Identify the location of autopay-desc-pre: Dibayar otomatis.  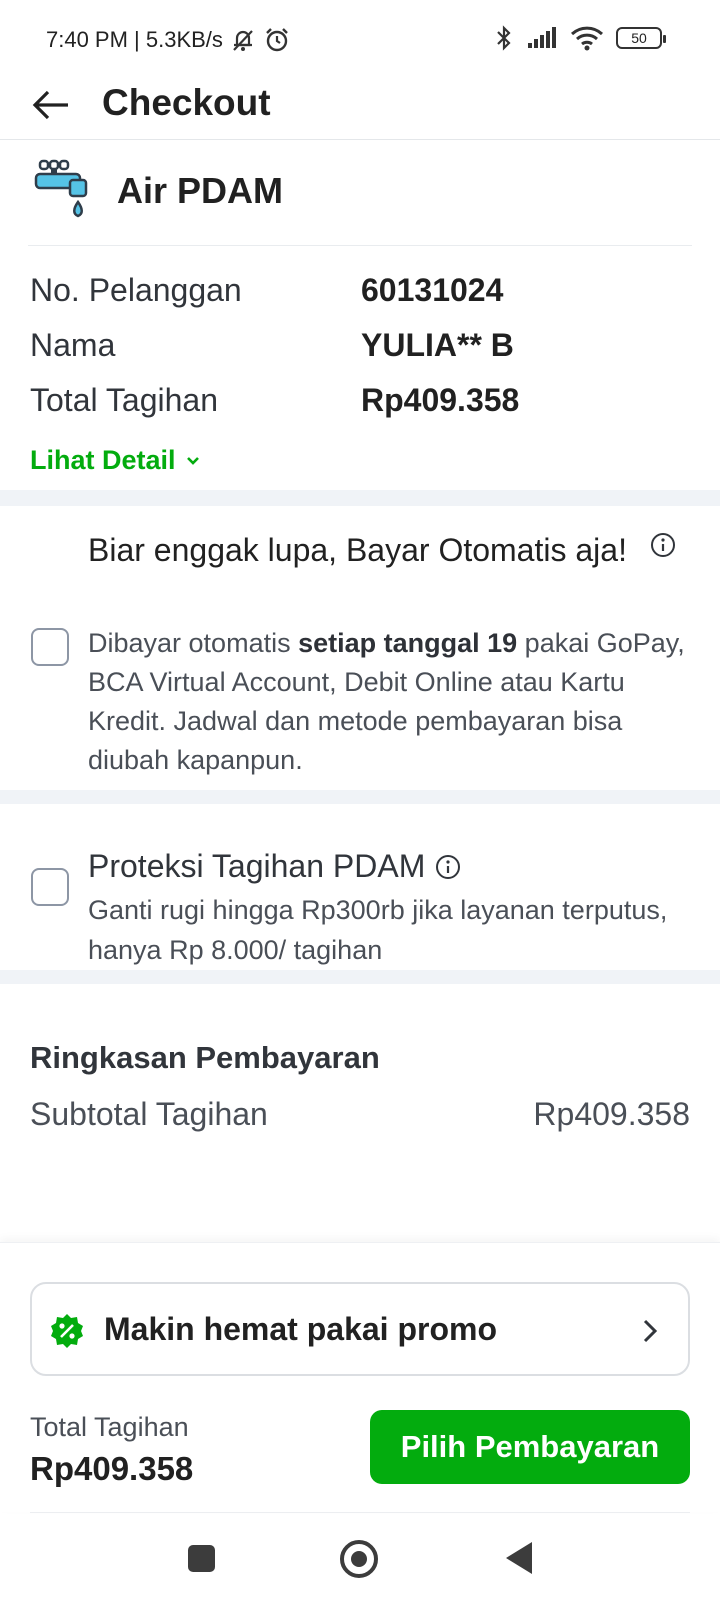
(193, 643).